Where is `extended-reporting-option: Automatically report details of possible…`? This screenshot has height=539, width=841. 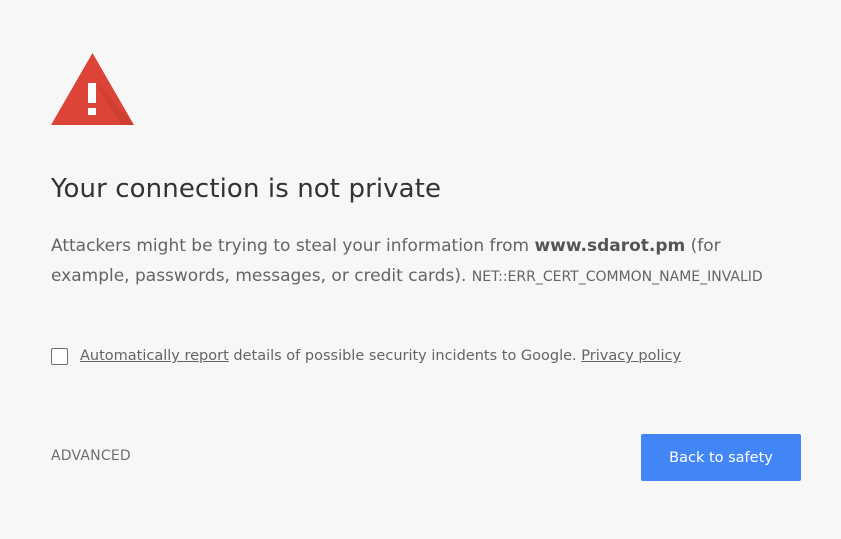
extended-reporting-option: Automatically report details of possible… is located at coordinates (366, 356).